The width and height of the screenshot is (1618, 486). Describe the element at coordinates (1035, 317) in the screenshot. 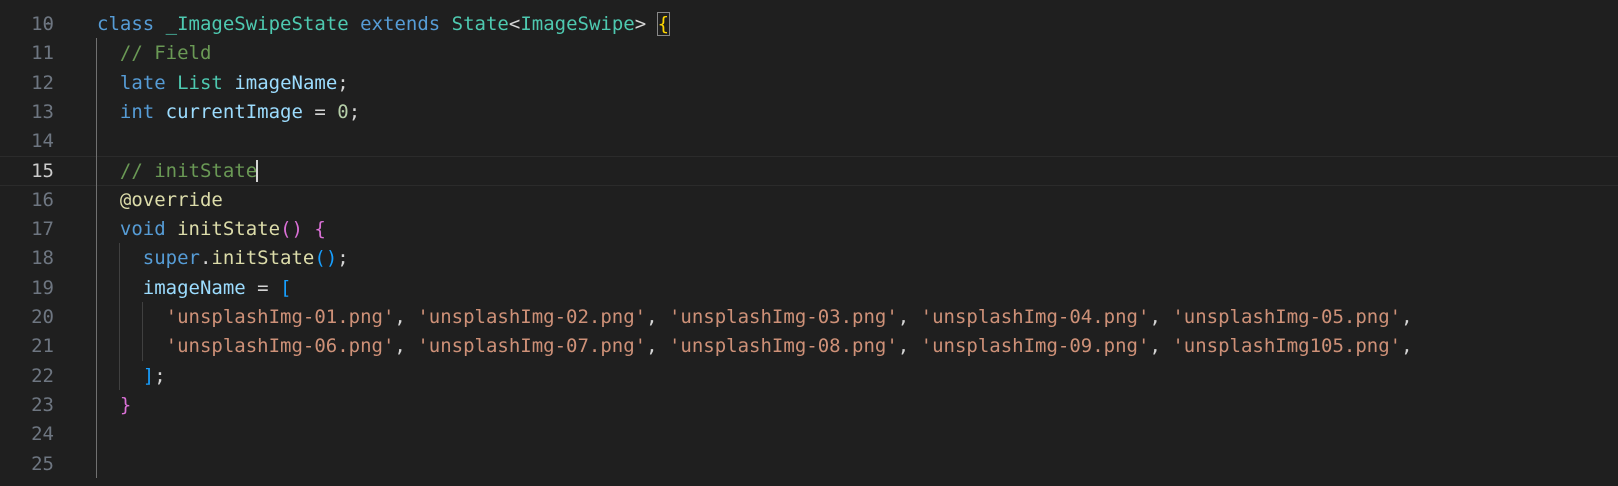

I see `code-token: 'unsplashImg-04.png'` at that location.